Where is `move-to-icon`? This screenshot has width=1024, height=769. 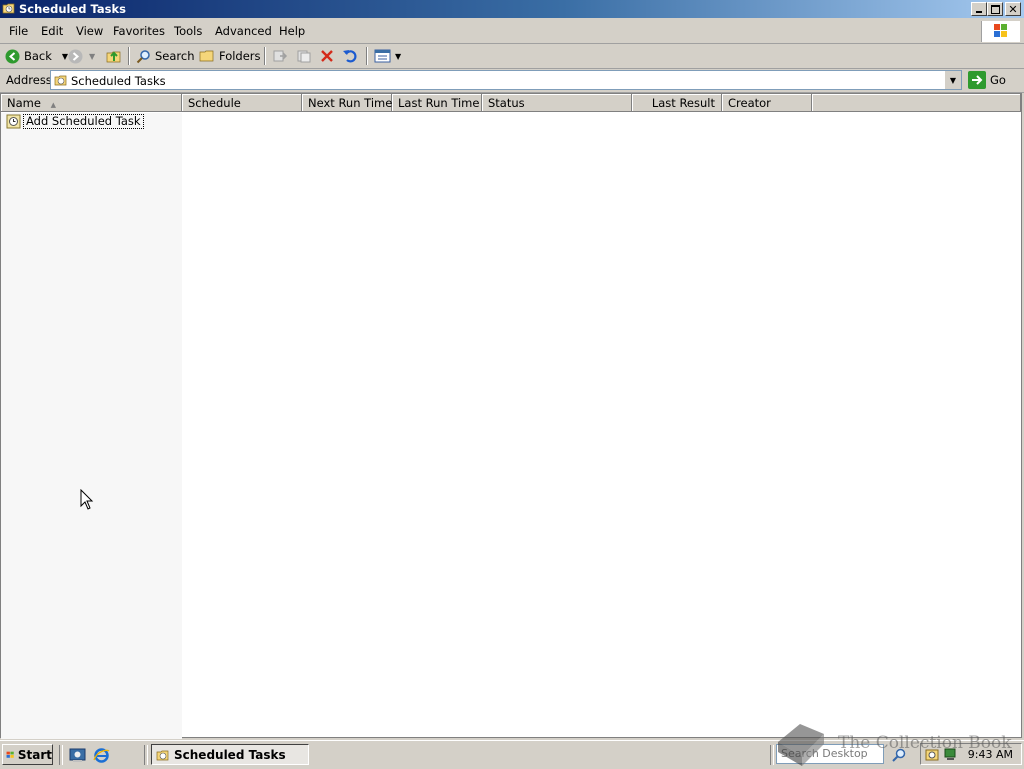
move-to-icon is located at coordinates (280, 56).